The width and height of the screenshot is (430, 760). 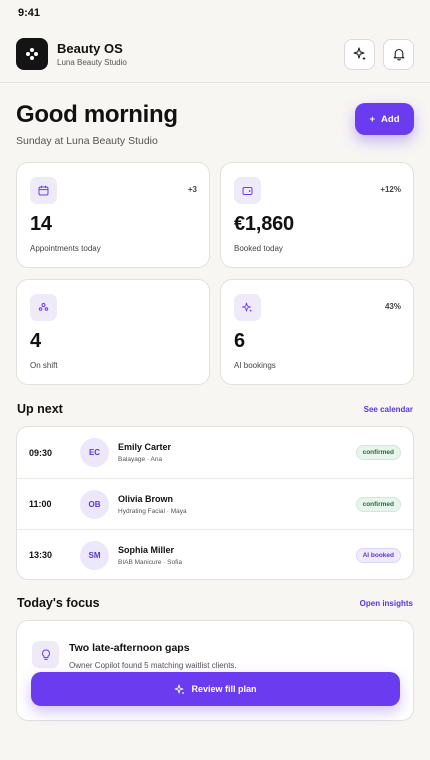 What do you see at coordinates (94, 555) in the screenshot?
I see `avatar: SM` at bounding box center [94, 555].